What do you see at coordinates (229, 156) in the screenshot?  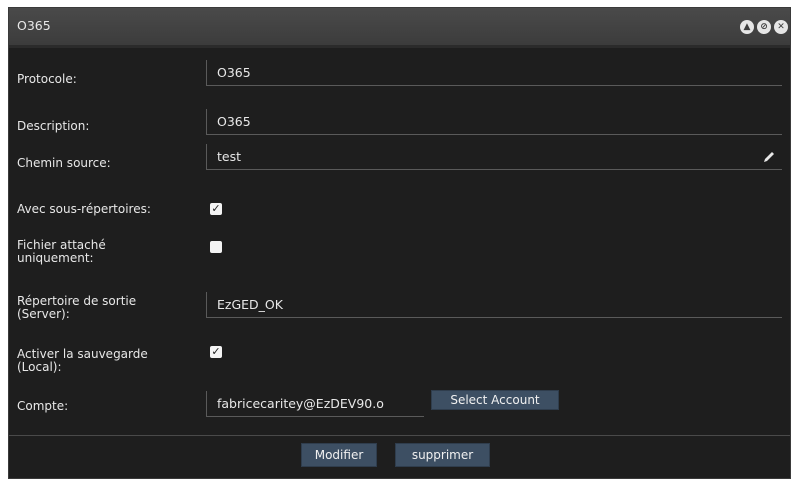 I see `chemin-source-value: test` at bounding box center [229, 156].